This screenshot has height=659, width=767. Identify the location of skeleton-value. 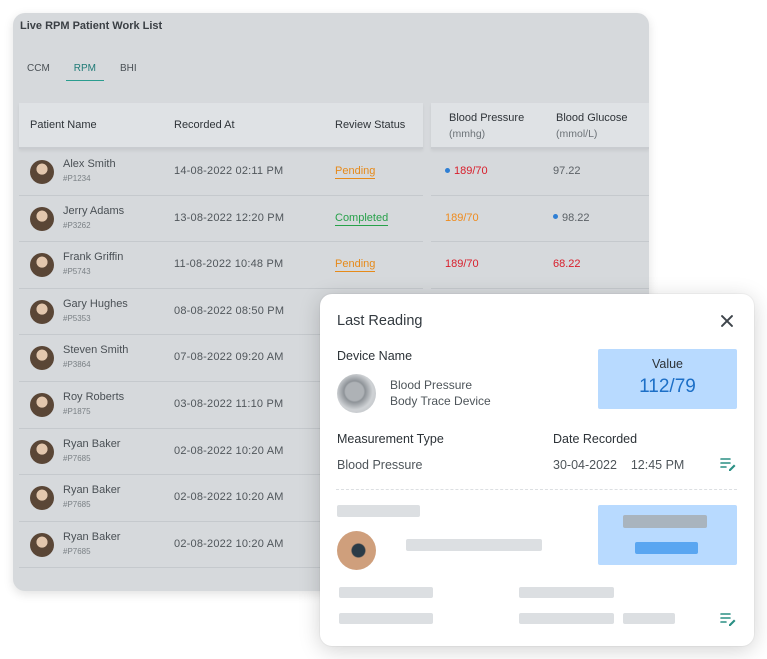
(666, 548).